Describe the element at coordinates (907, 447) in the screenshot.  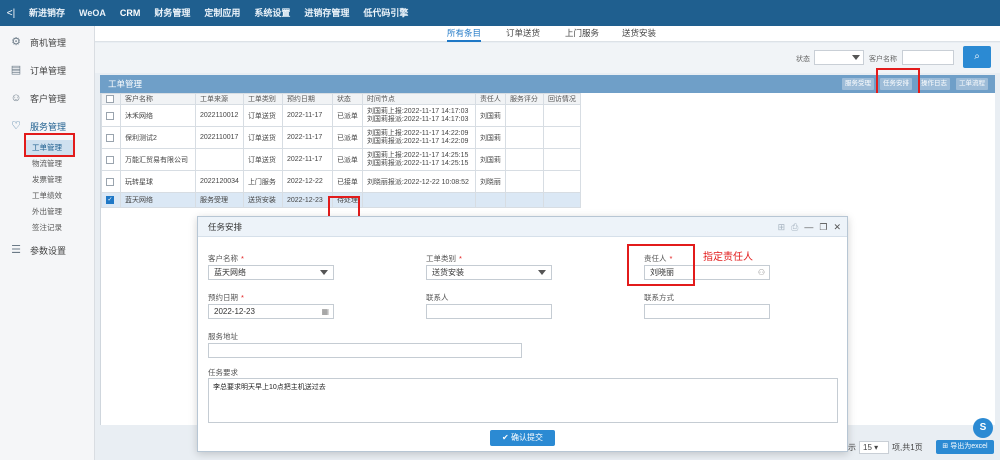
I see `pager-summary: 项,共1页` at that location.